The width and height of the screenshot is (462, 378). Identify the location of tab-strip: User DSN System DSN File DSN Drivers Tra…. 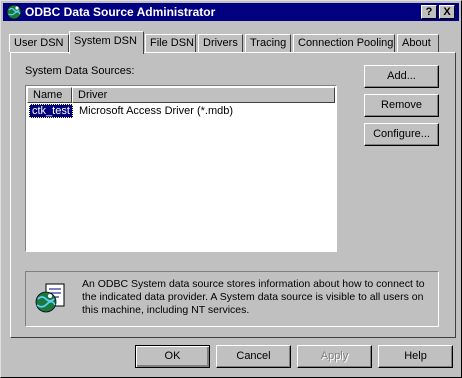
(233, 42).